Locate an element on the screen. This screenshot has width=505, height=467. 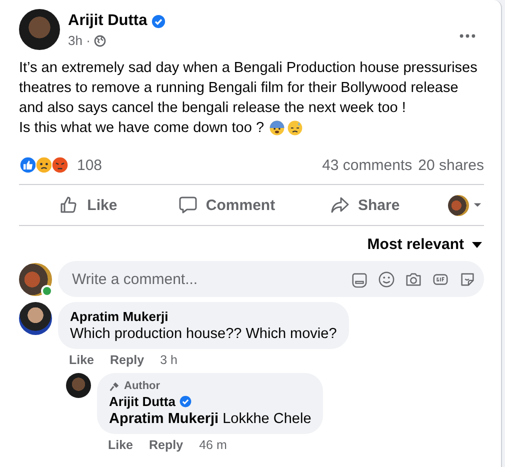
comments-count: 43 comments is located at coordinates (367, 165).